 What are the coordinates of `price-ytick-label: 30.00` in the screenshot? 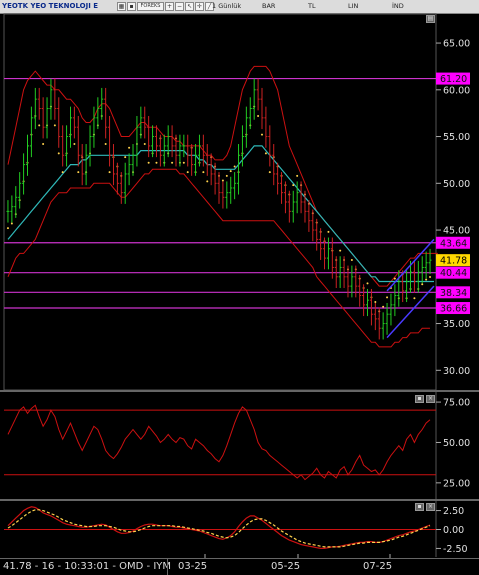 It's located at (456, 371).